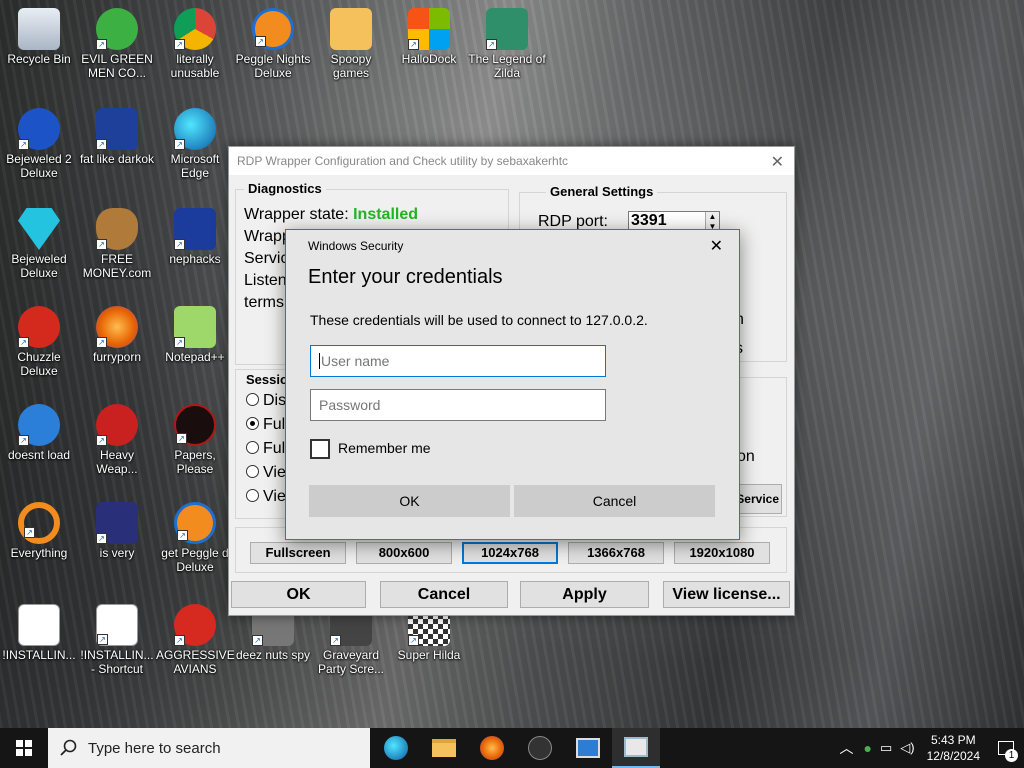 The height and width of the screenshot is (768, 1024). I want to click on credentials-cancel-button: Cancel, so click(614, 501).